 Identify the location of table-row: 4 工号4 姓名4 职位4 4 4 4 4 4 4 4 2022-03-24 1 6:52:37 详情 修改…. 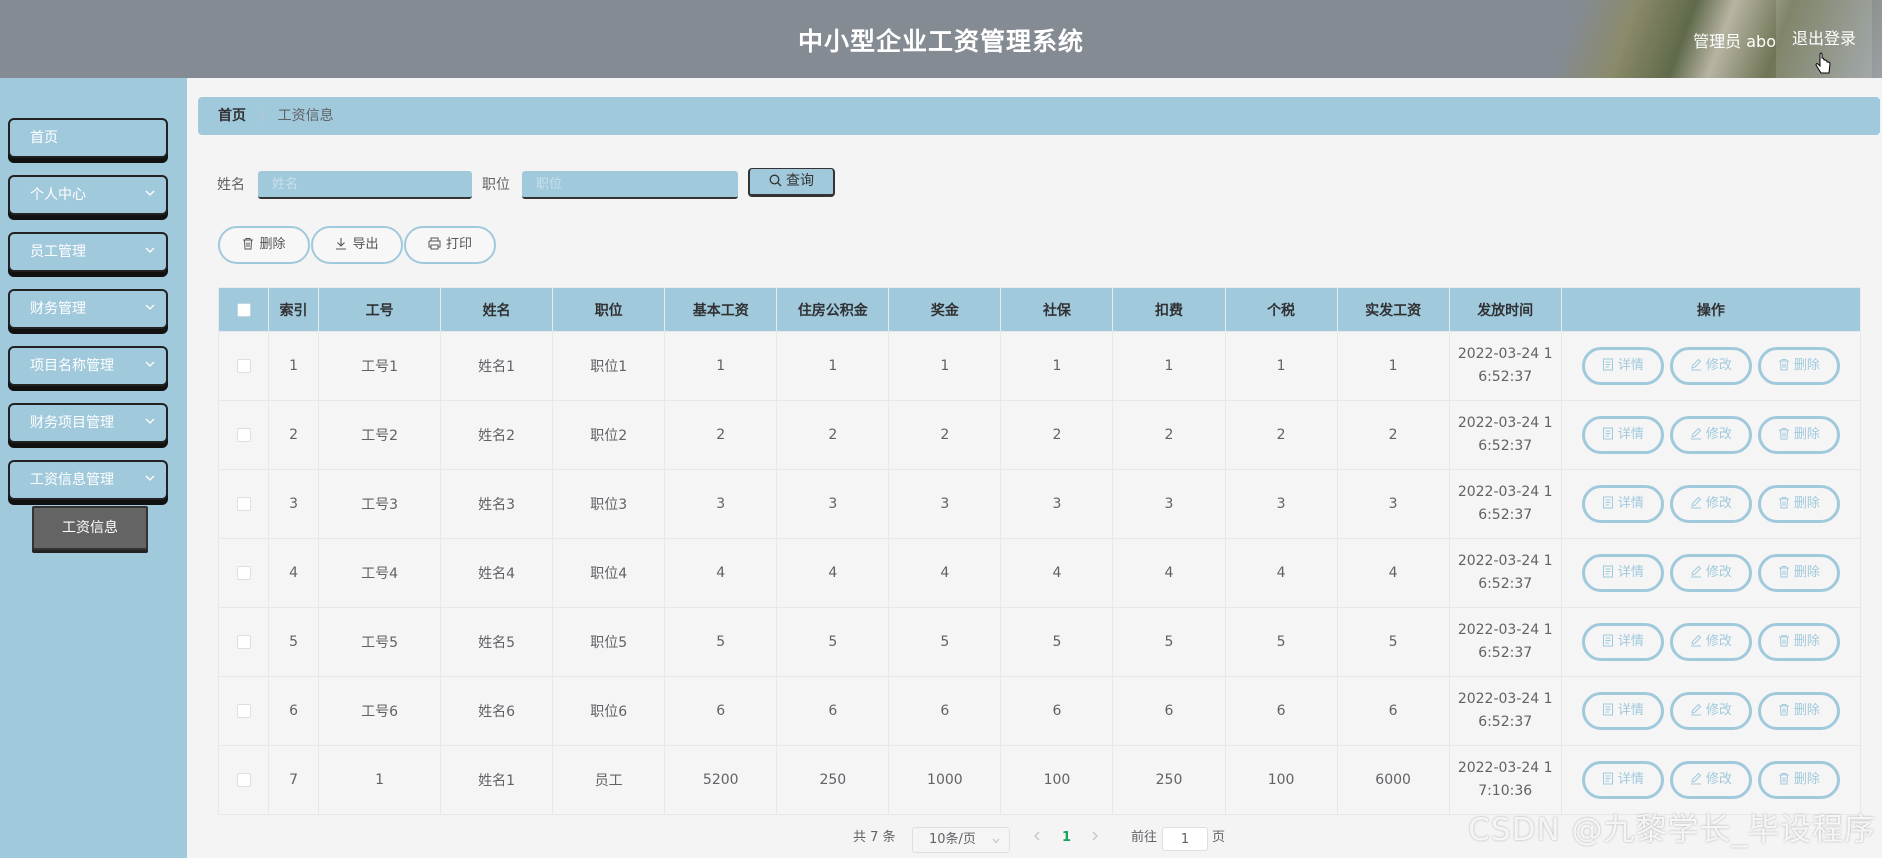
(1039, 573).